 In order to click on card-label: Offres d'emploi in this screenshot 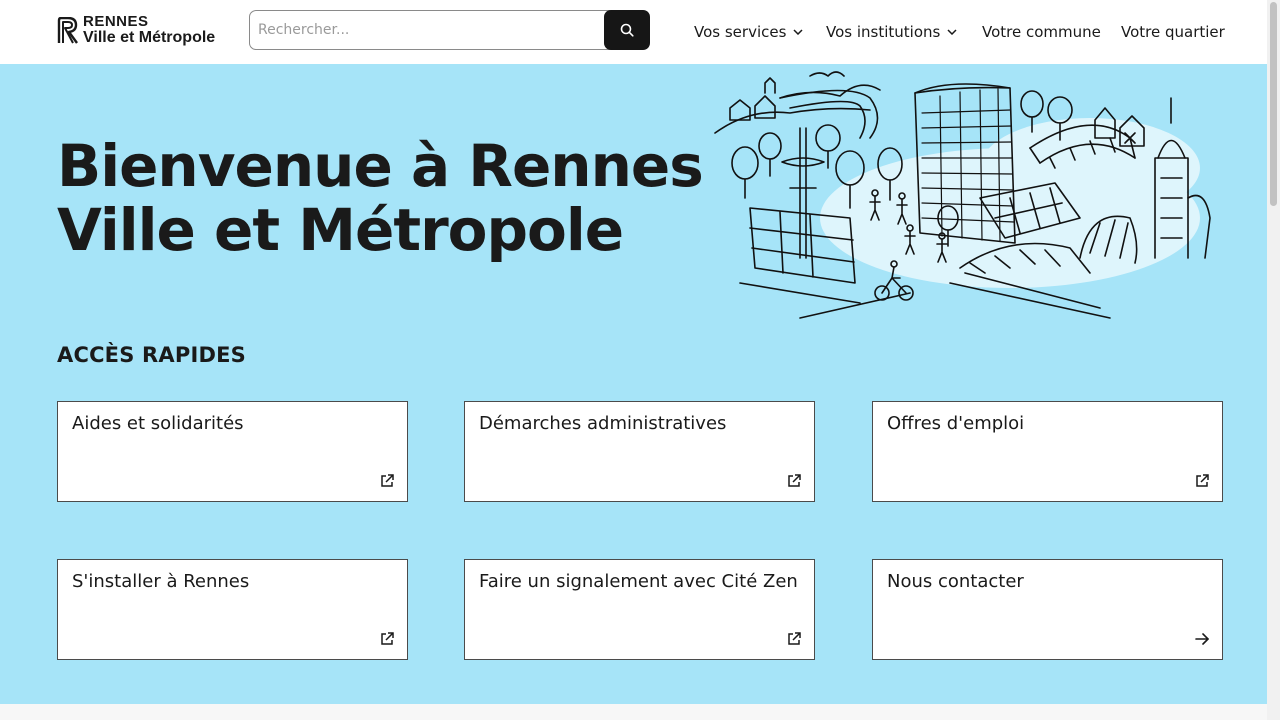, I will do `click(956, 423)`.